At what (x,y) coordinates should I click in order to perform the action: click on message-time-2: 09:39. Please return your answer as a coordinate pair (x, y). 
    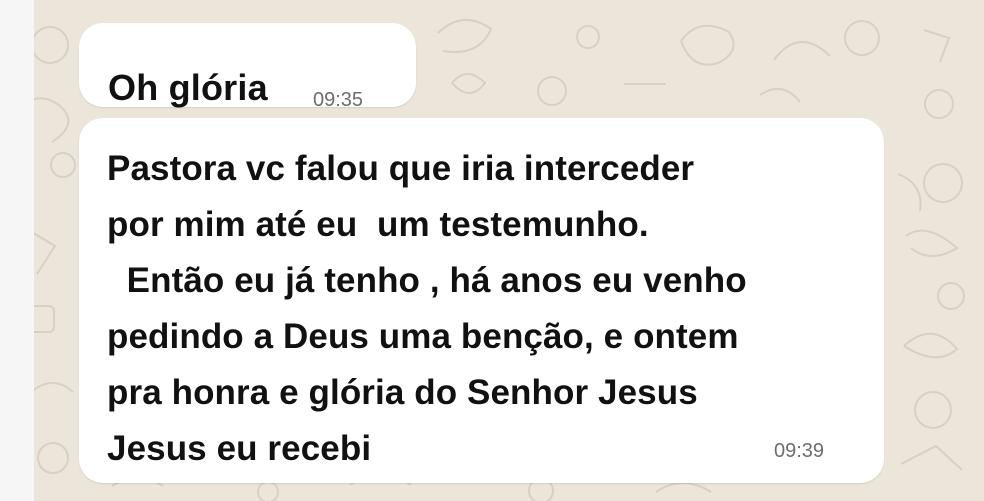
    Looking at the image, I should click on (799, 451).